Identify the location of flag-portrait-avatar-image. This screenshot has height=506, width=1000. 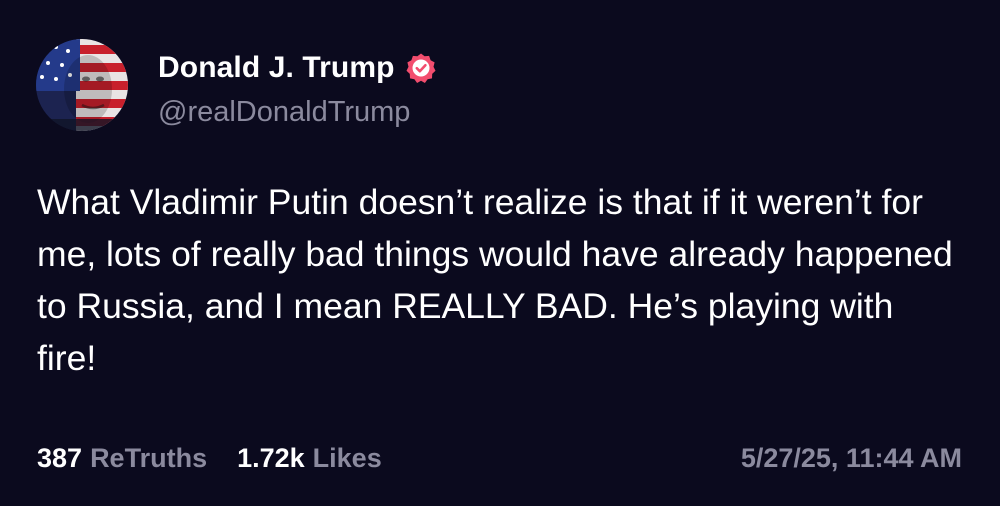
(82, 85).